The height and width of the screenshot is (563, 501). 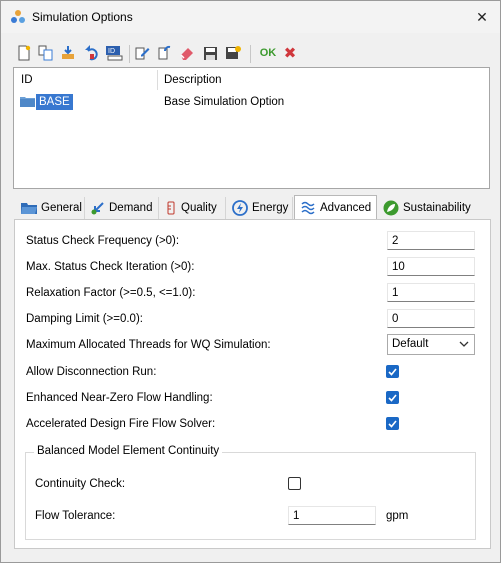 I want to click on flow-tolerance-unit: gpm, so click(x=397, y=516).